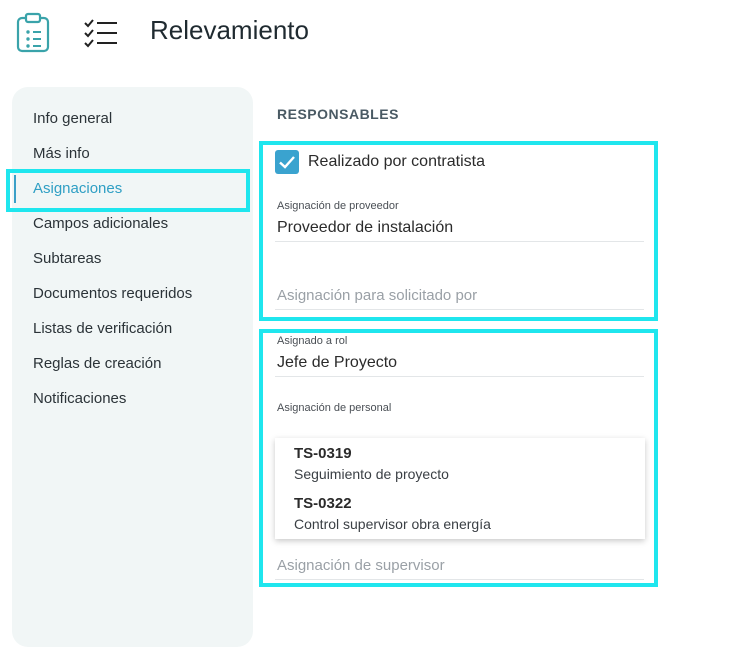 The height and width of the screenshot is (647, 729). Describe the element at coordinates (67, 258) in the screenshot. I see `sidebar-item-subtareas: Subtareas` at that location.